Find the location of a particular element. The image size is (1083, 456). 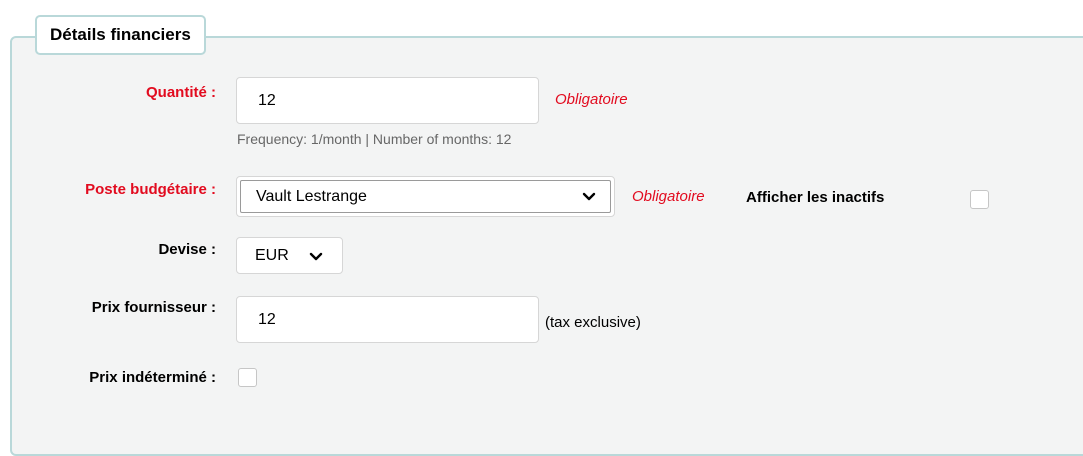

vendor-price-label: Prix fournisseur : is located at coordinates (153, 307).